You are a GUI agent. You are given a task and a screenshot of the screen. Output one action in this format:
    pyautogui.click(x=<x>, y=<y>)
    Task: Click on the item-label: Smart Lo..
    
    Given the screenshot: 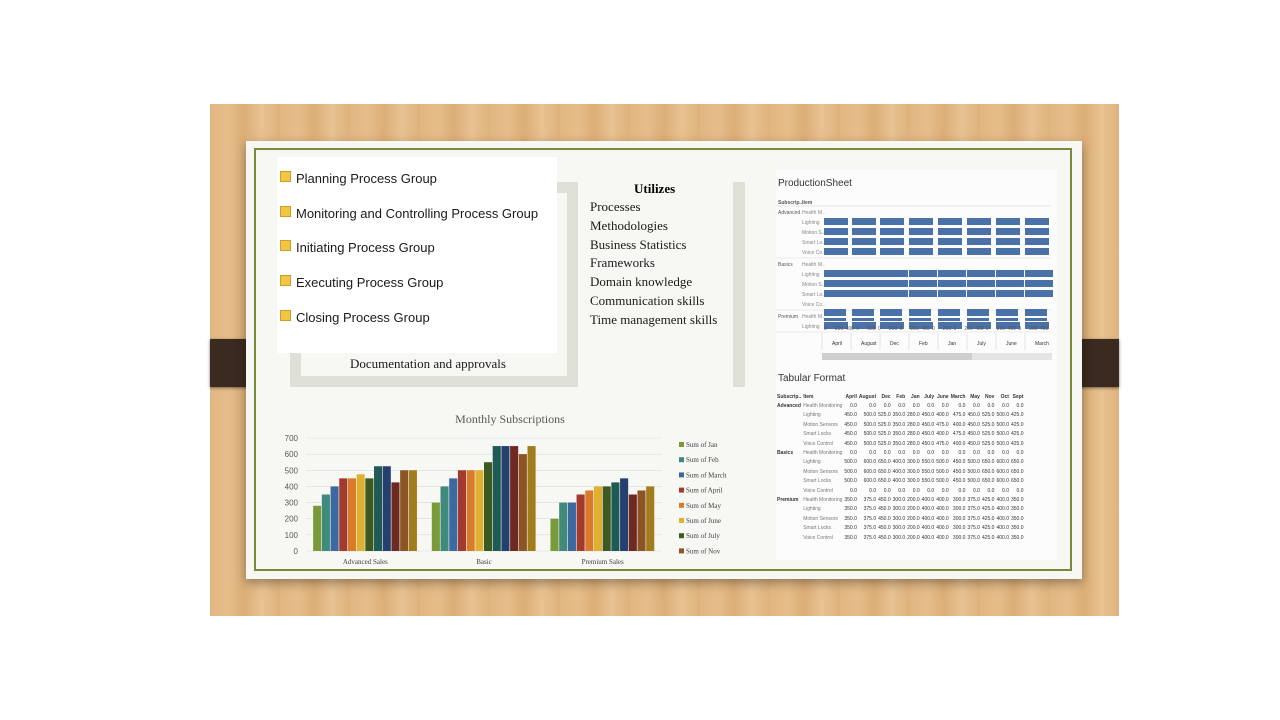 What is the action you would take?
    pyautogui.click(x=813, y=295)
    